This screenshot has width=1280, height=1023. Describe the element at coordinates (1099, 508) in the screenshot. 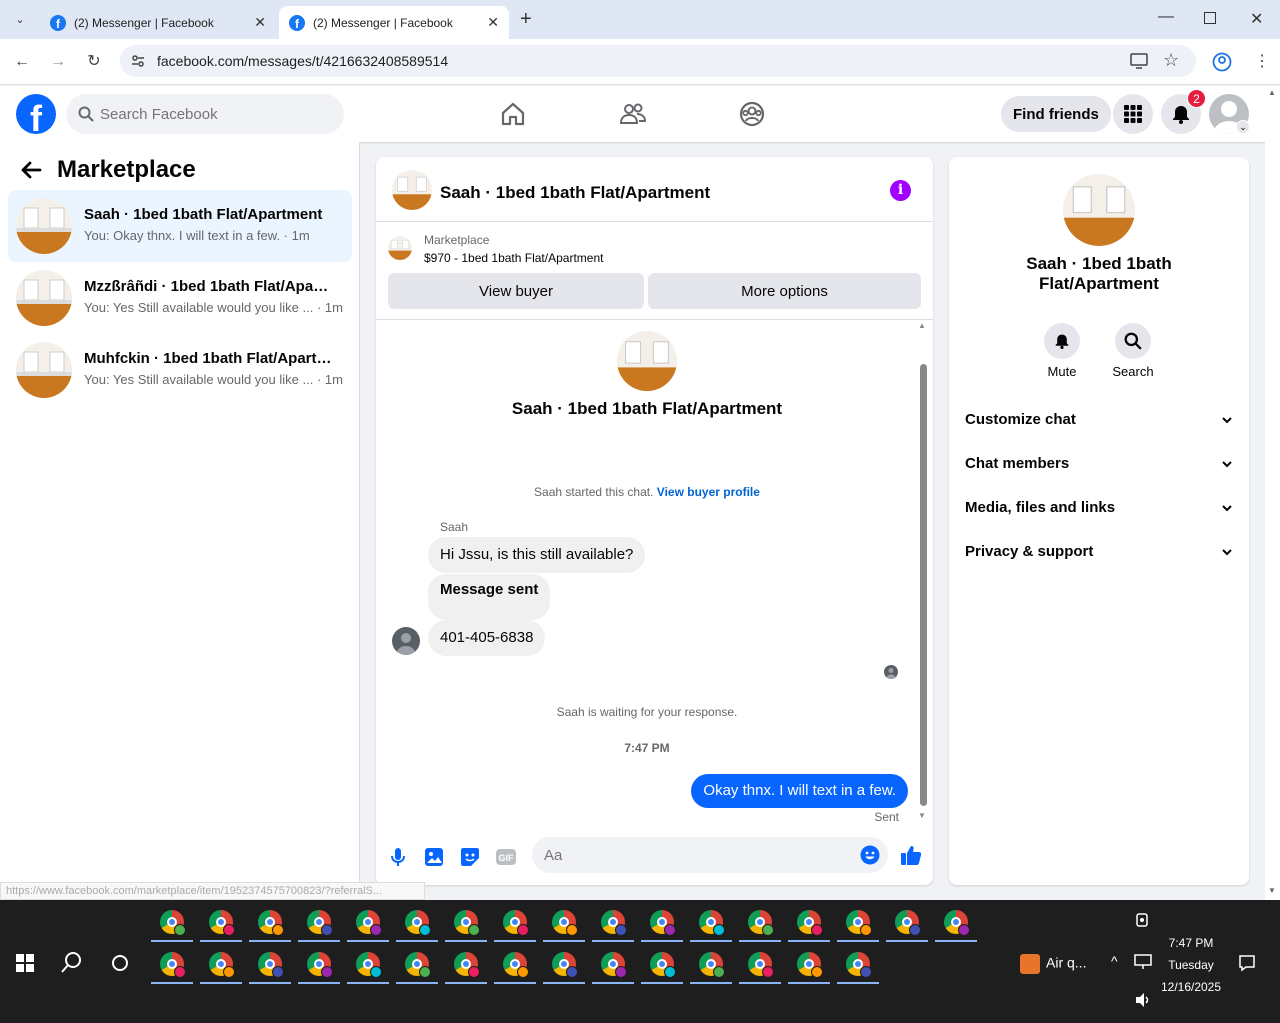

I see `media-files-links-row: Media, files and links` at that location.